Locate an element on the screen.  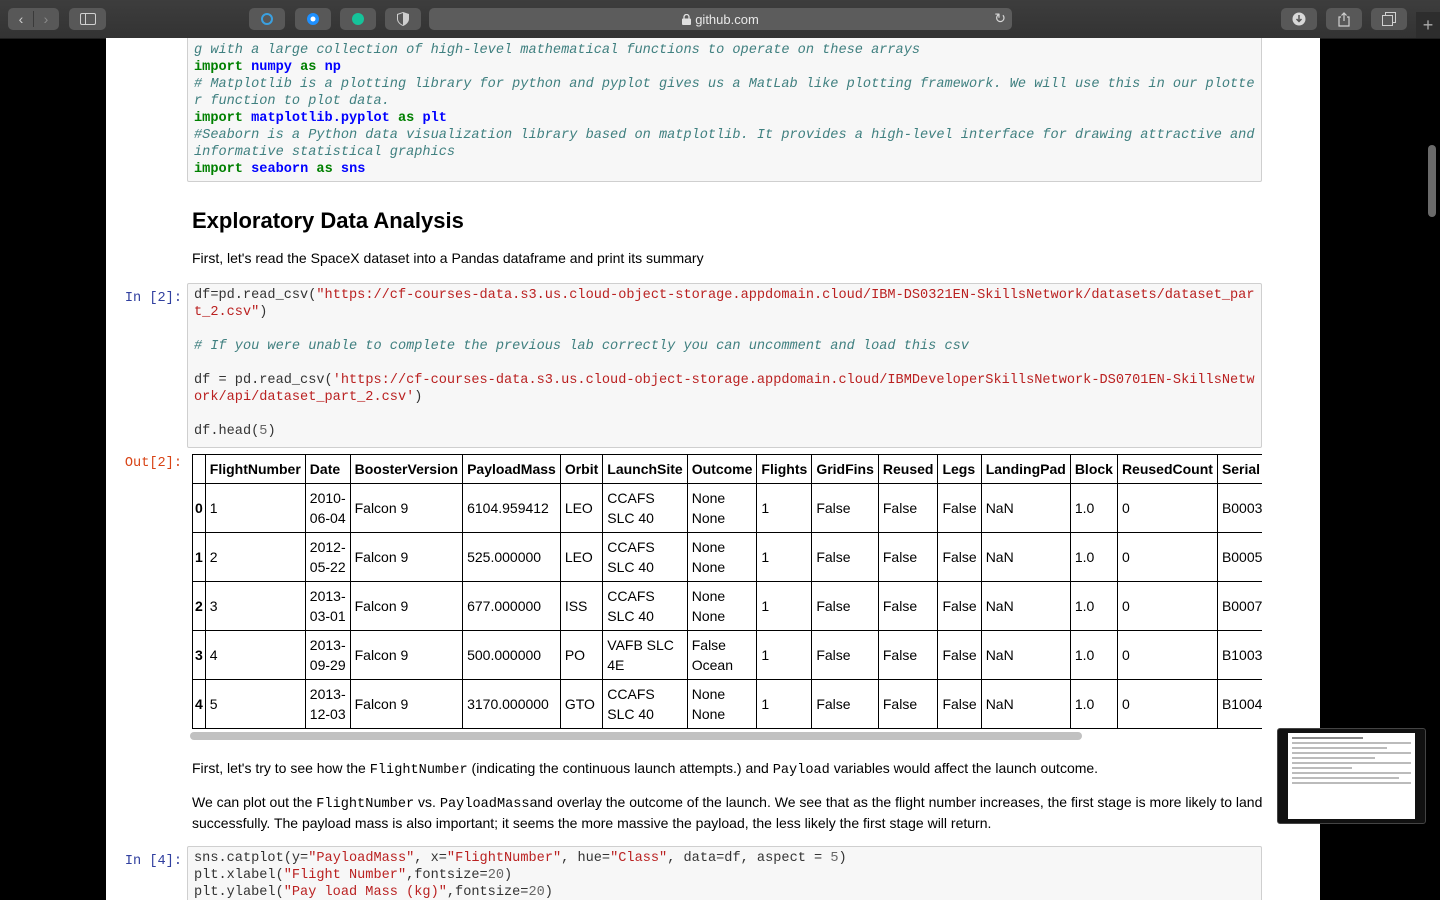
table-cell: 677.000000 is located at coordinates (511, 606).